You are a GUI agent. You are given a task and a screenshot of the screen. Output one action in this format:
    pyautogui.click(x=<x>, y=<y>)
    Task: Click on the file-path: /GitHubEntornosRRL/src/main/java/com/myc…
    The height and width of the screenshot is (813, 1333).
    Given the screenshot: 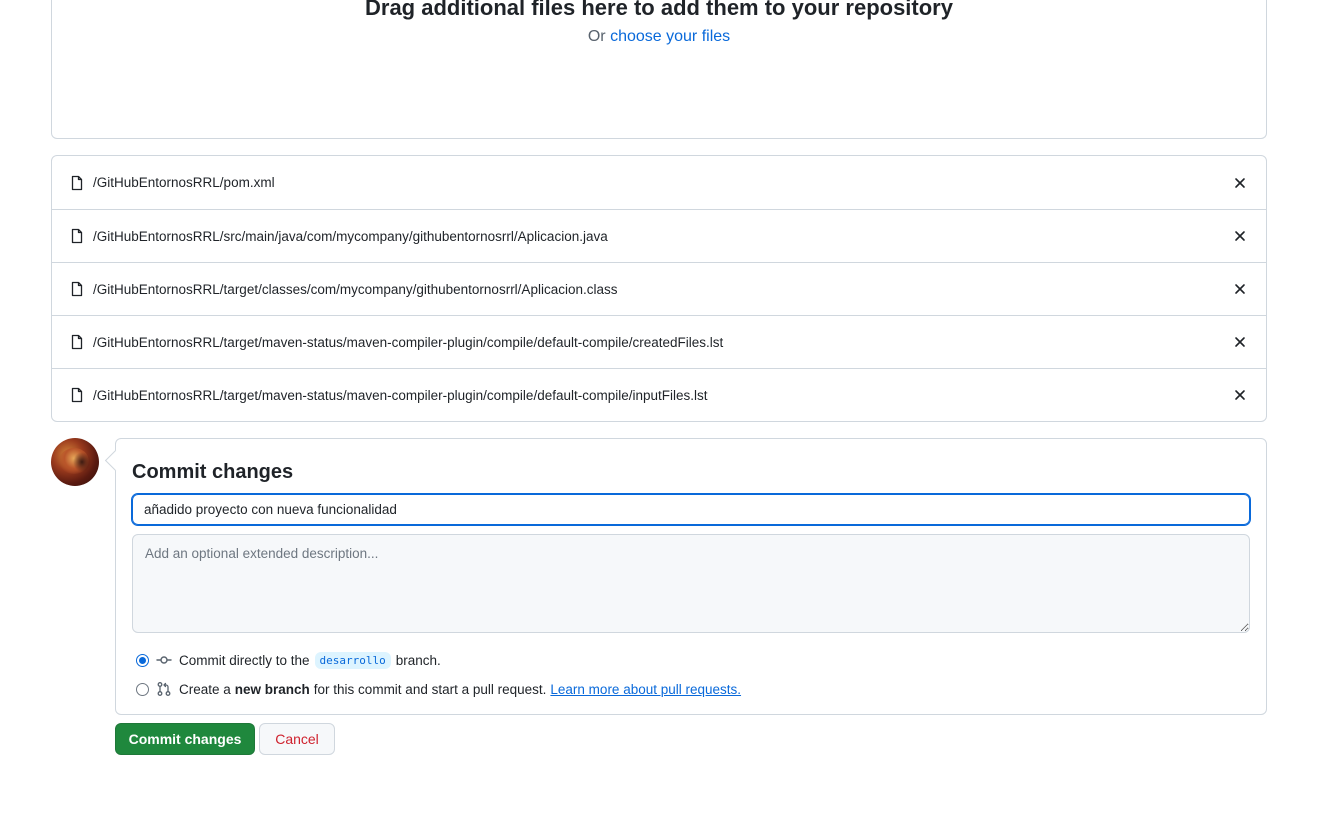 What is the action you would take?
    pyautogui.click(x=350, y=236)
    